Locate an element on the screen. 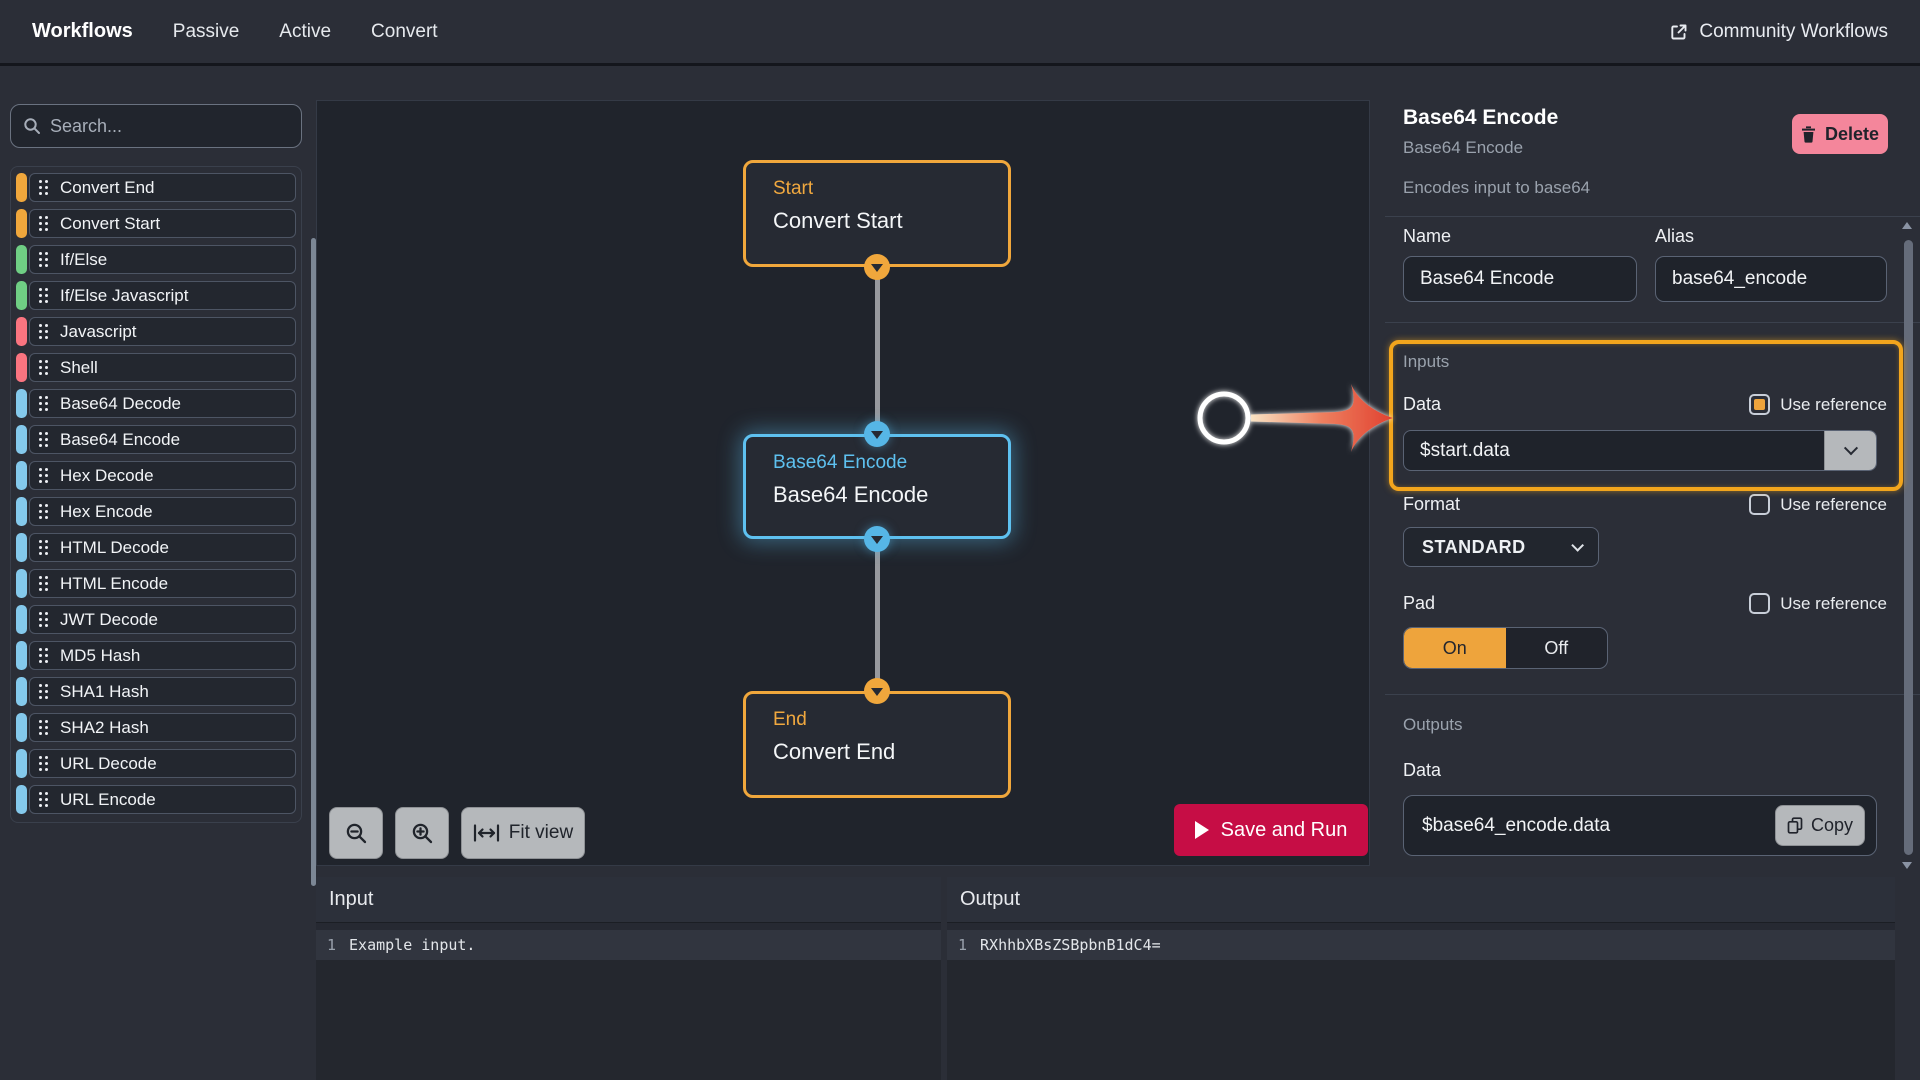 The width and height of the screenshot is (1920, 1080). name-input is located at coordinates (1520, 279).